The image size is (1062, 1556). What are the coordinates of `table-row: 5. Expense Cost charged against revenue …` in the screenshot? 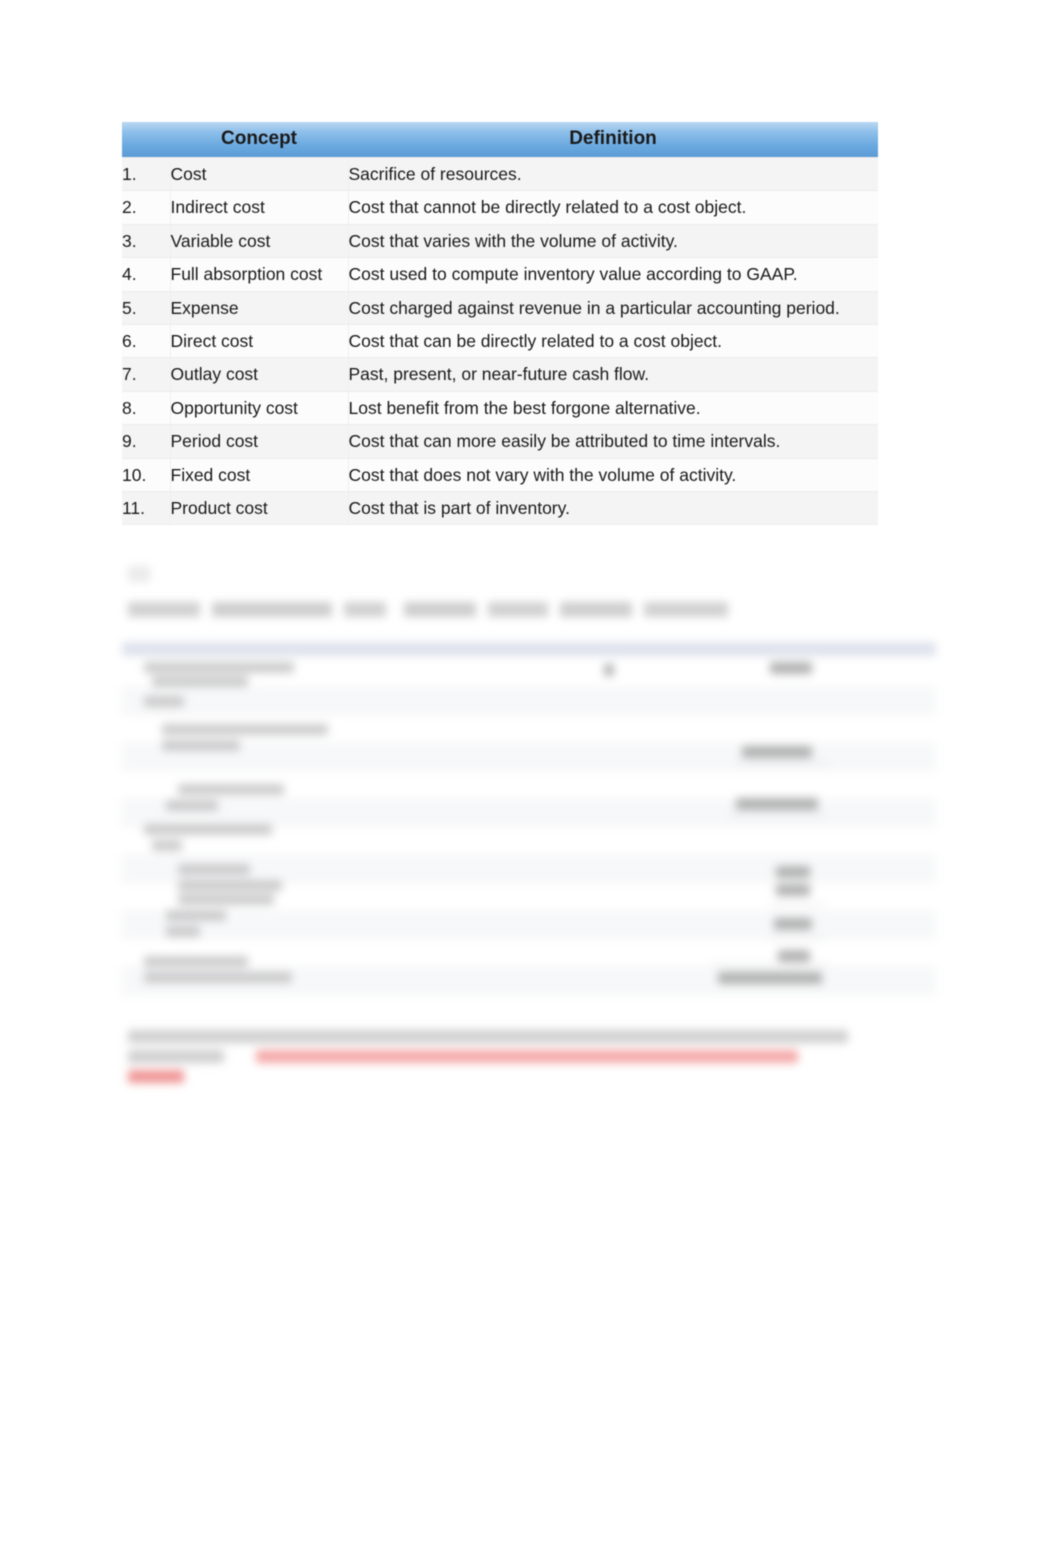 It's located at (500, 307).